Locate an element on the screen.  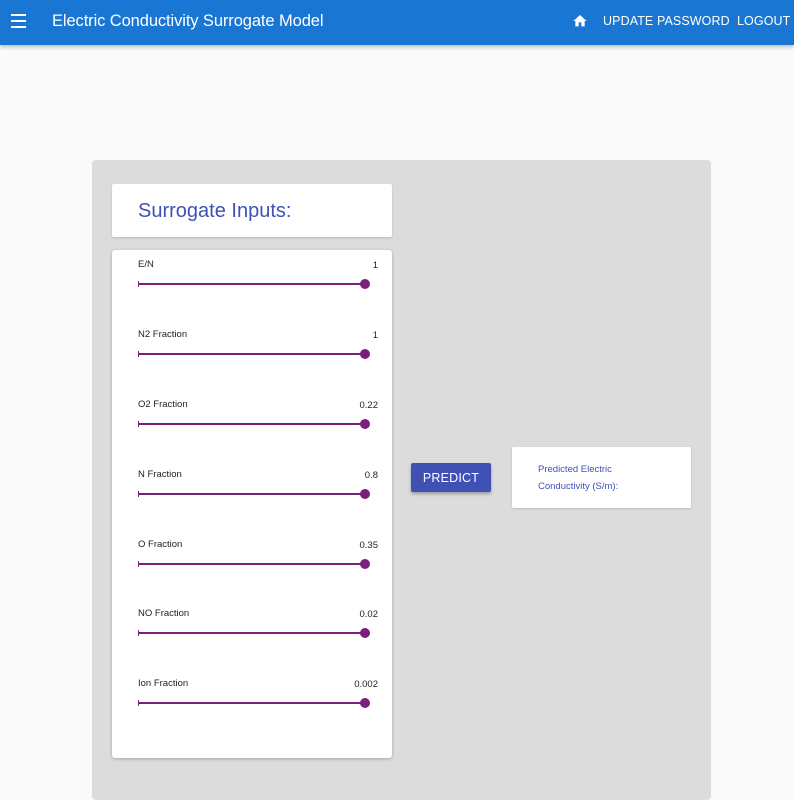
slider-row-o2-fraction: O2 Fraction 0.22 is located at coordinates (252, 424).